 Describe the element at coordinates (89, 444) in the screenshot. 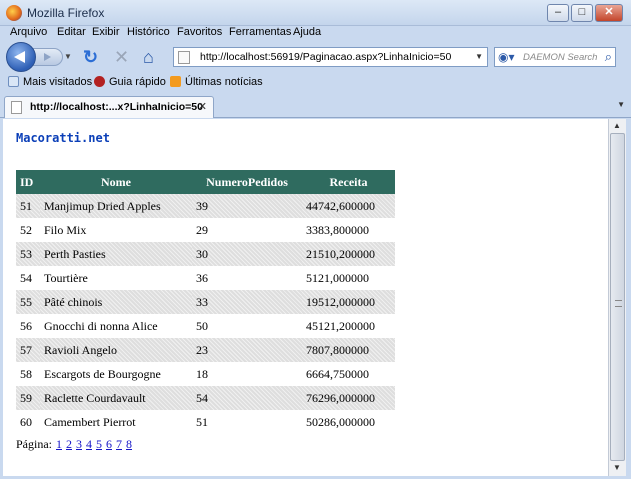

I see `pager-link-4: 4` at that location.